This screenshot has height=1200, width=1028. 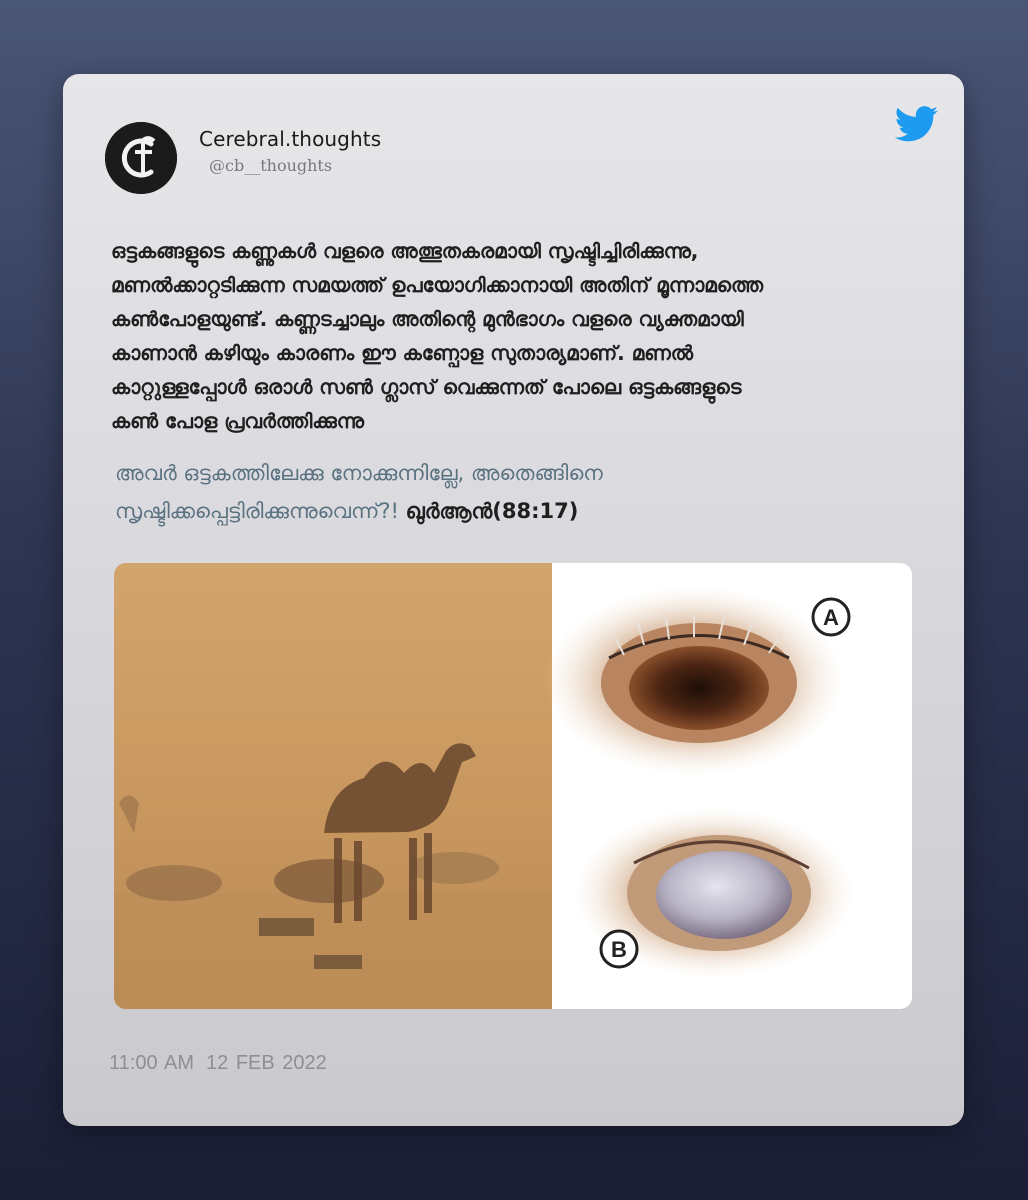 I want to click on label-a: A, so click(x=831, y=617).